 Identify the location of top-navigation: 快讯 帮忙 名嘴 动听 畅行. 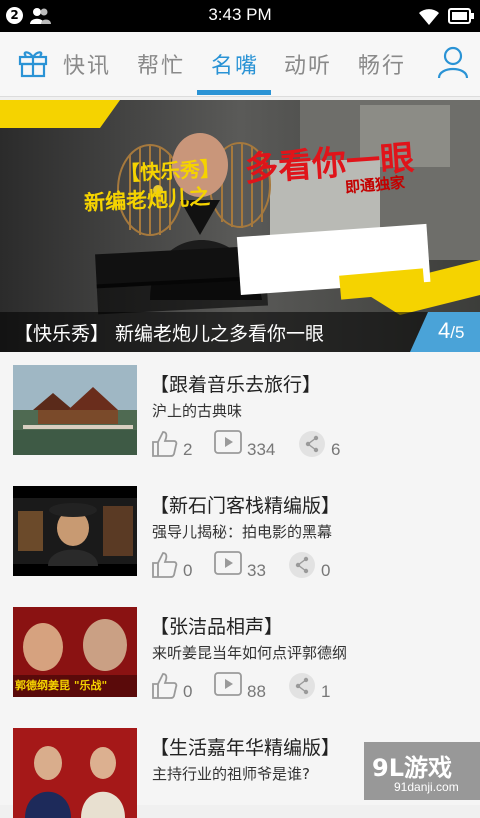
(240, 64).